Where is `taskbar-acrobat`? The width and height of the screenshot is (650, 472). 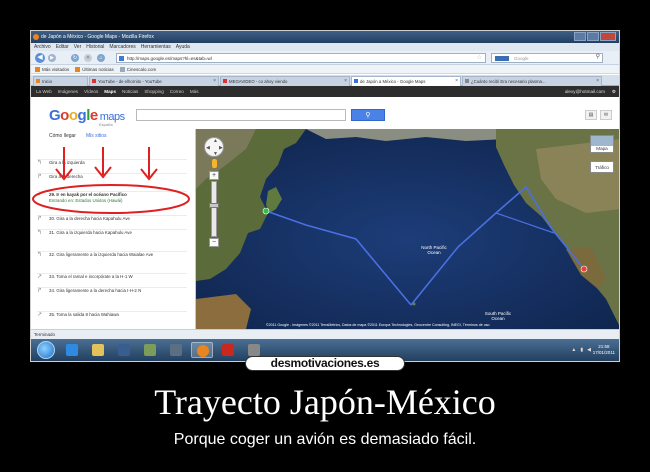 taskbar-acrobat is located at coordinates (228, 350).